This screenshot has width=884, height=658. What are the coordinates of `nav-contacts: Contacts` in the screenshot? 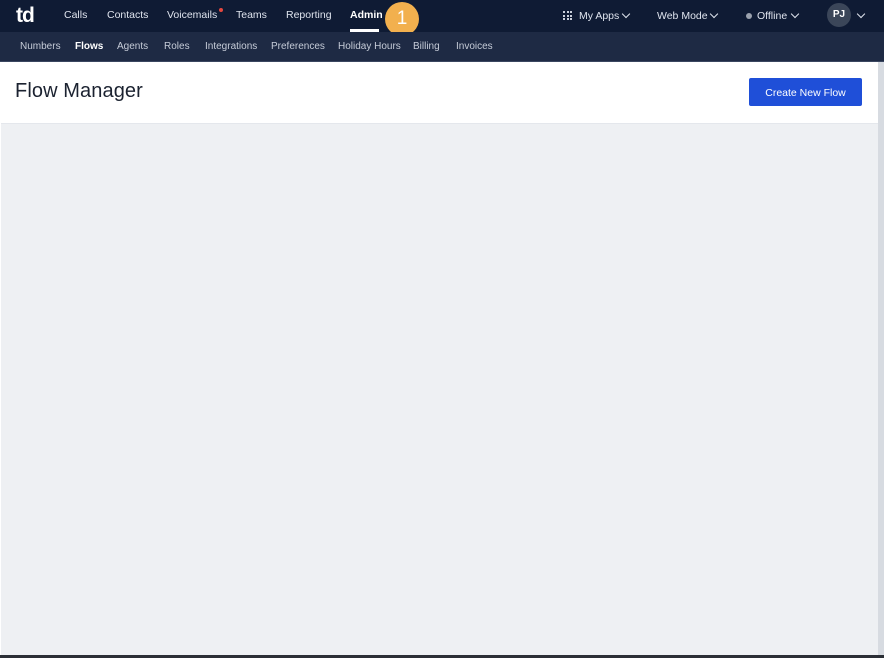 It's located at (127, 15).